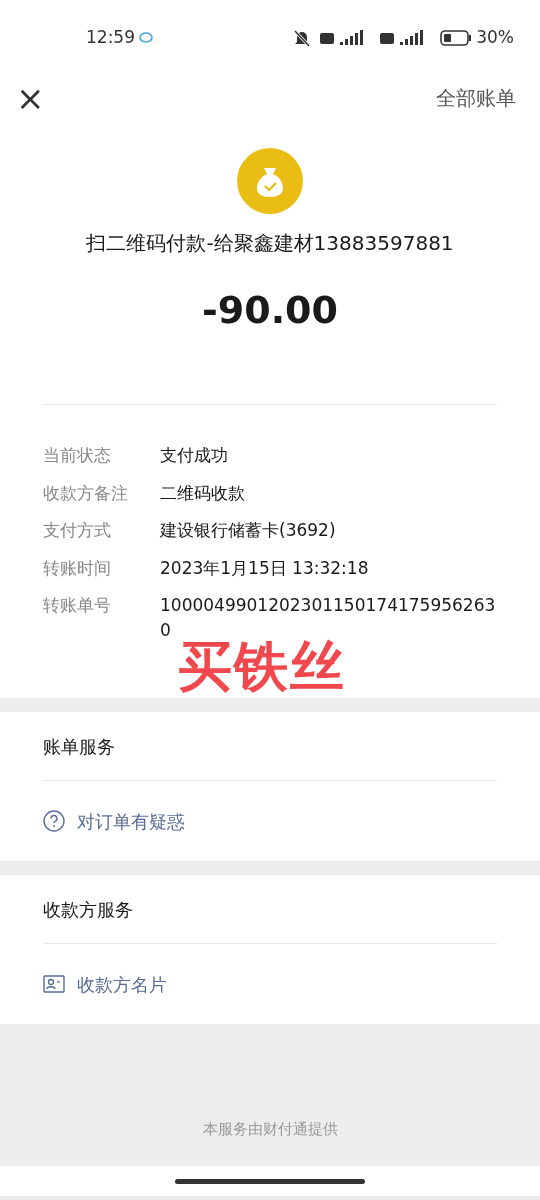 This screenshot has width=540, height=1200. I want to click on detail-label: 支付方式, so click(77, 530).